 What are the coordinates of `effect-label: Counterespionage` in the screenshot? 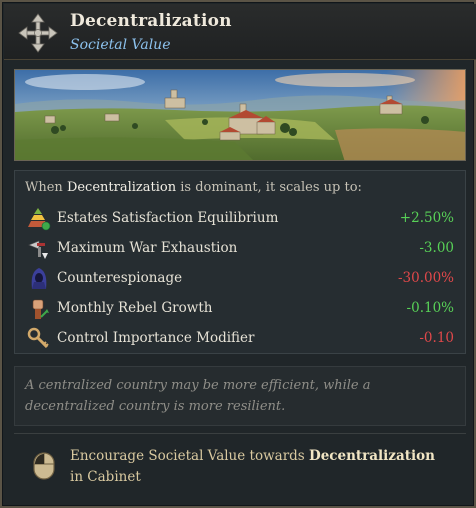 It's located at (120, 278).